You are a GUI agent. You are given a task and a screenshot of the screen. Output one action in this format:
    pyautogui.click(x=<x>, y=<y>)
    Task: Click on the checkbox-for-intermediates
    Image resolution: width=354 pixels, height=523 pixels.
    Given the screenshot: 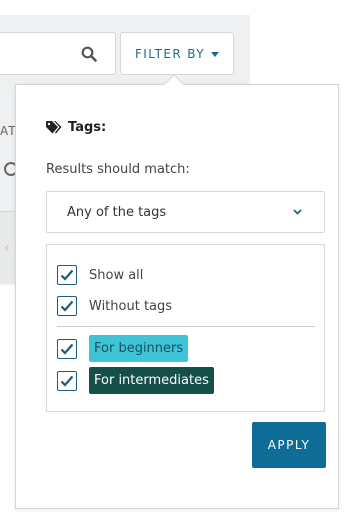 What is the action you would take?
    pyautogui.click(x=67, y=380)
    